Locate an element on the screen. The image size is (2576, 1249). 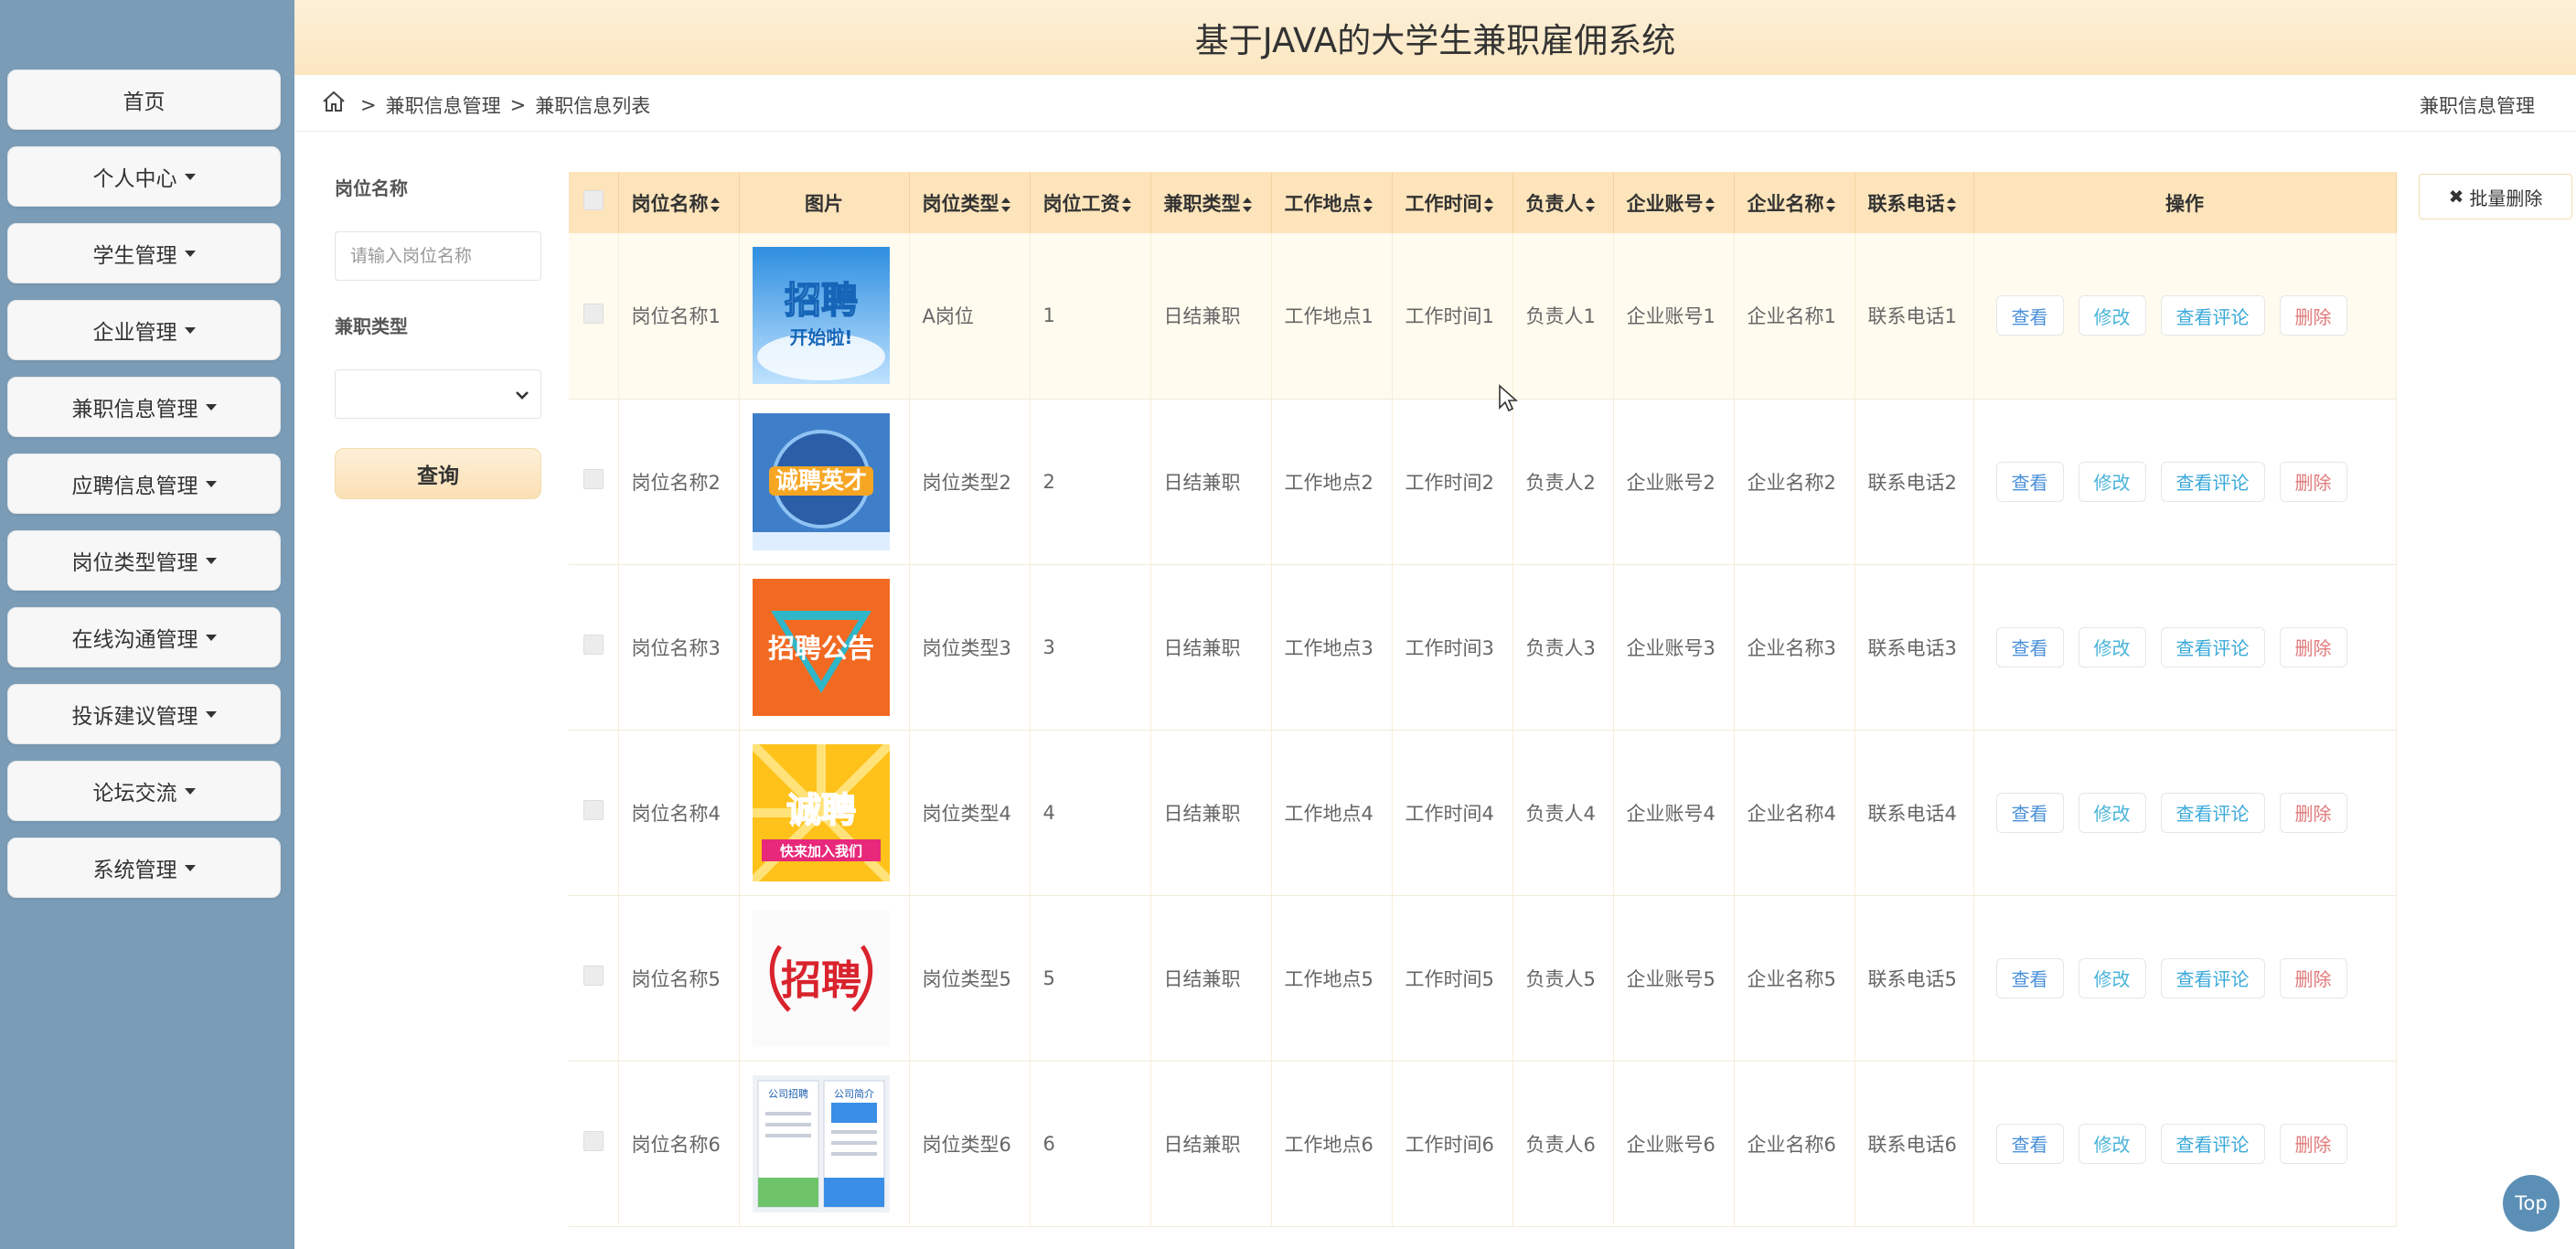
sidebar-item-label: 应聘信息管理 is located at coordinates (134, 486).